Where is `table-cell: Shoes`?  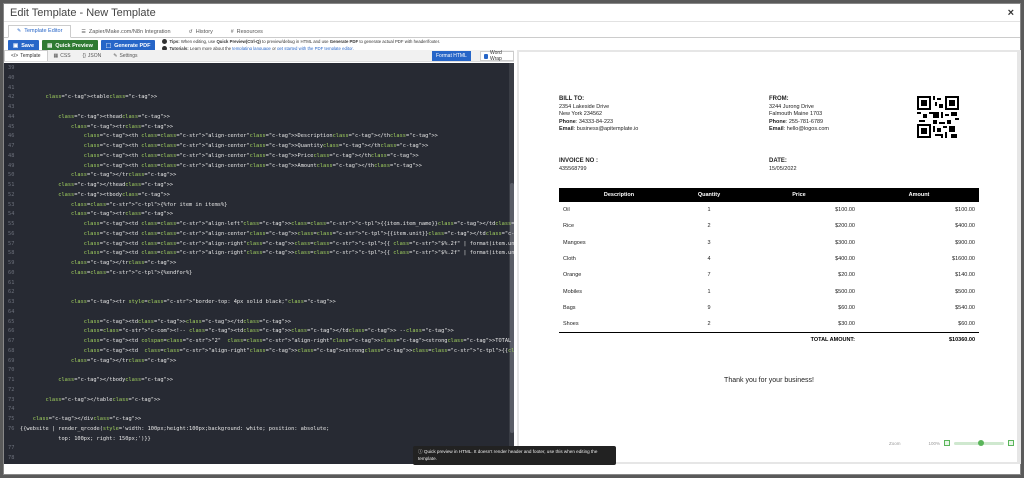
table-cell: Shoes is located at coordinates (571, 324).